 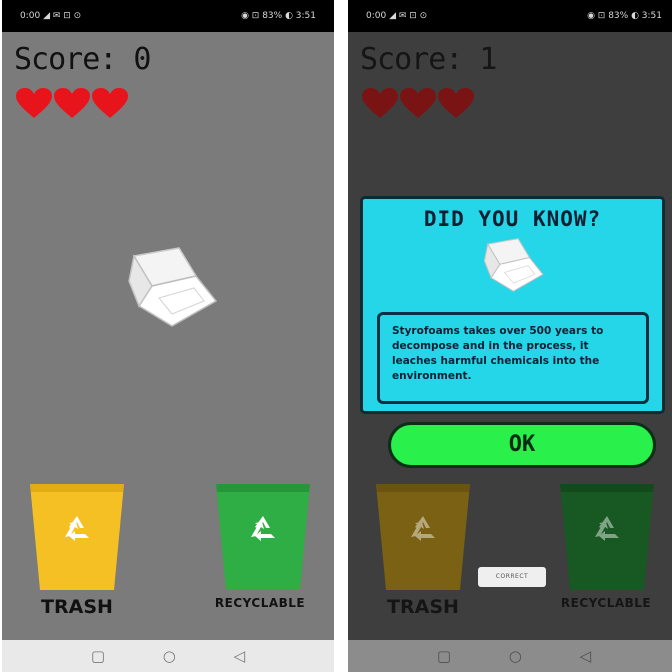 What do you see at coordinates (171, 290) in the screenshot?
I see `styrofoam-container-item` at bounding box center [171, 290].